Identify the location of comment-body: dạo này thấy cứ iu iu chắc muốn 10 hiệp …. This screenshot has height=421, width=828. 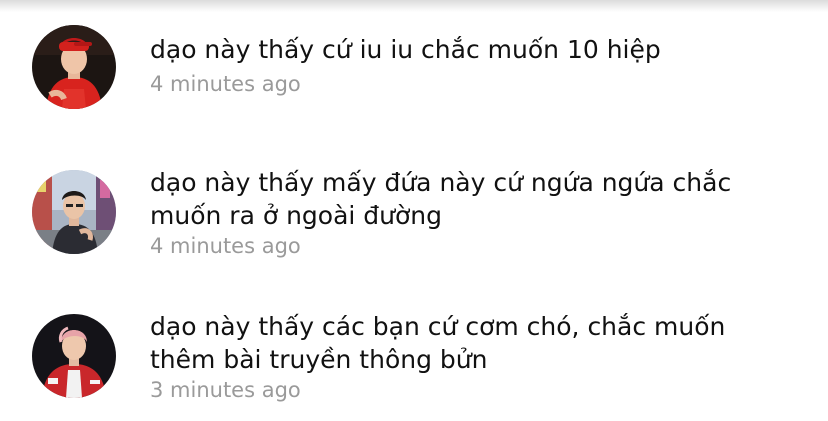
(470, 65).